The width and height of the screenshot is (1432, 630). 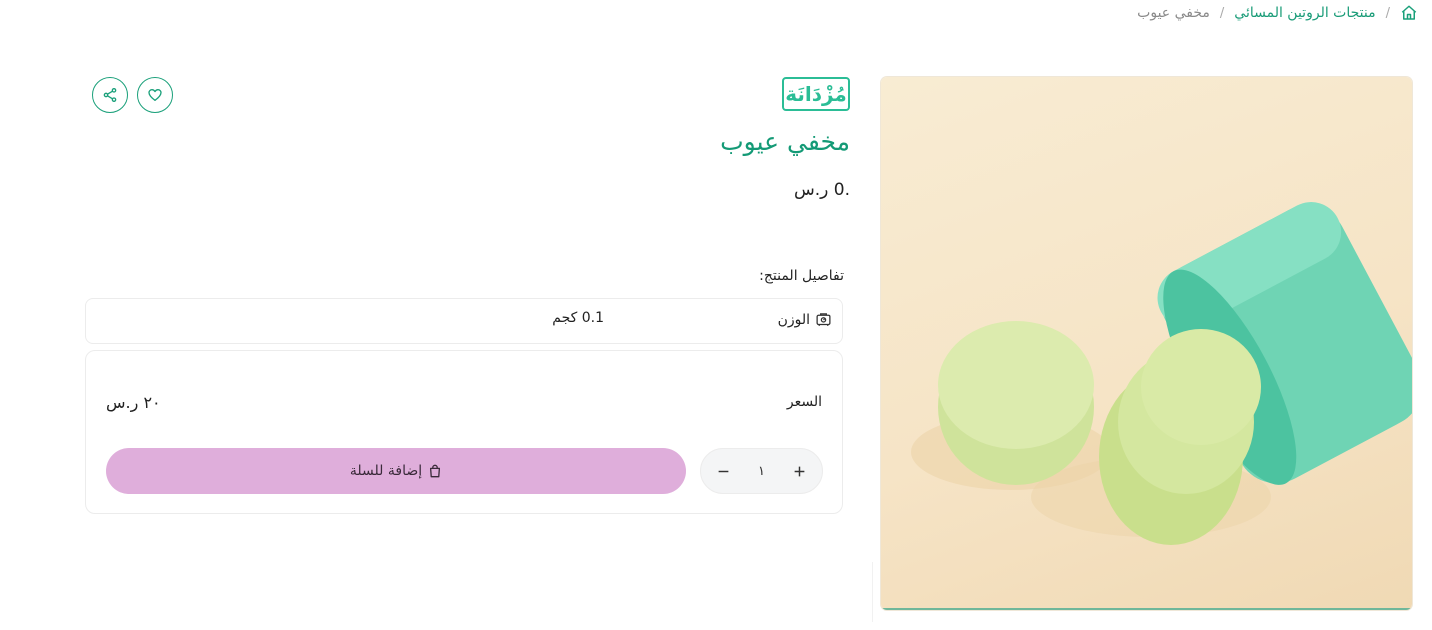 I want to click on divider, so click(x=872, y=592).